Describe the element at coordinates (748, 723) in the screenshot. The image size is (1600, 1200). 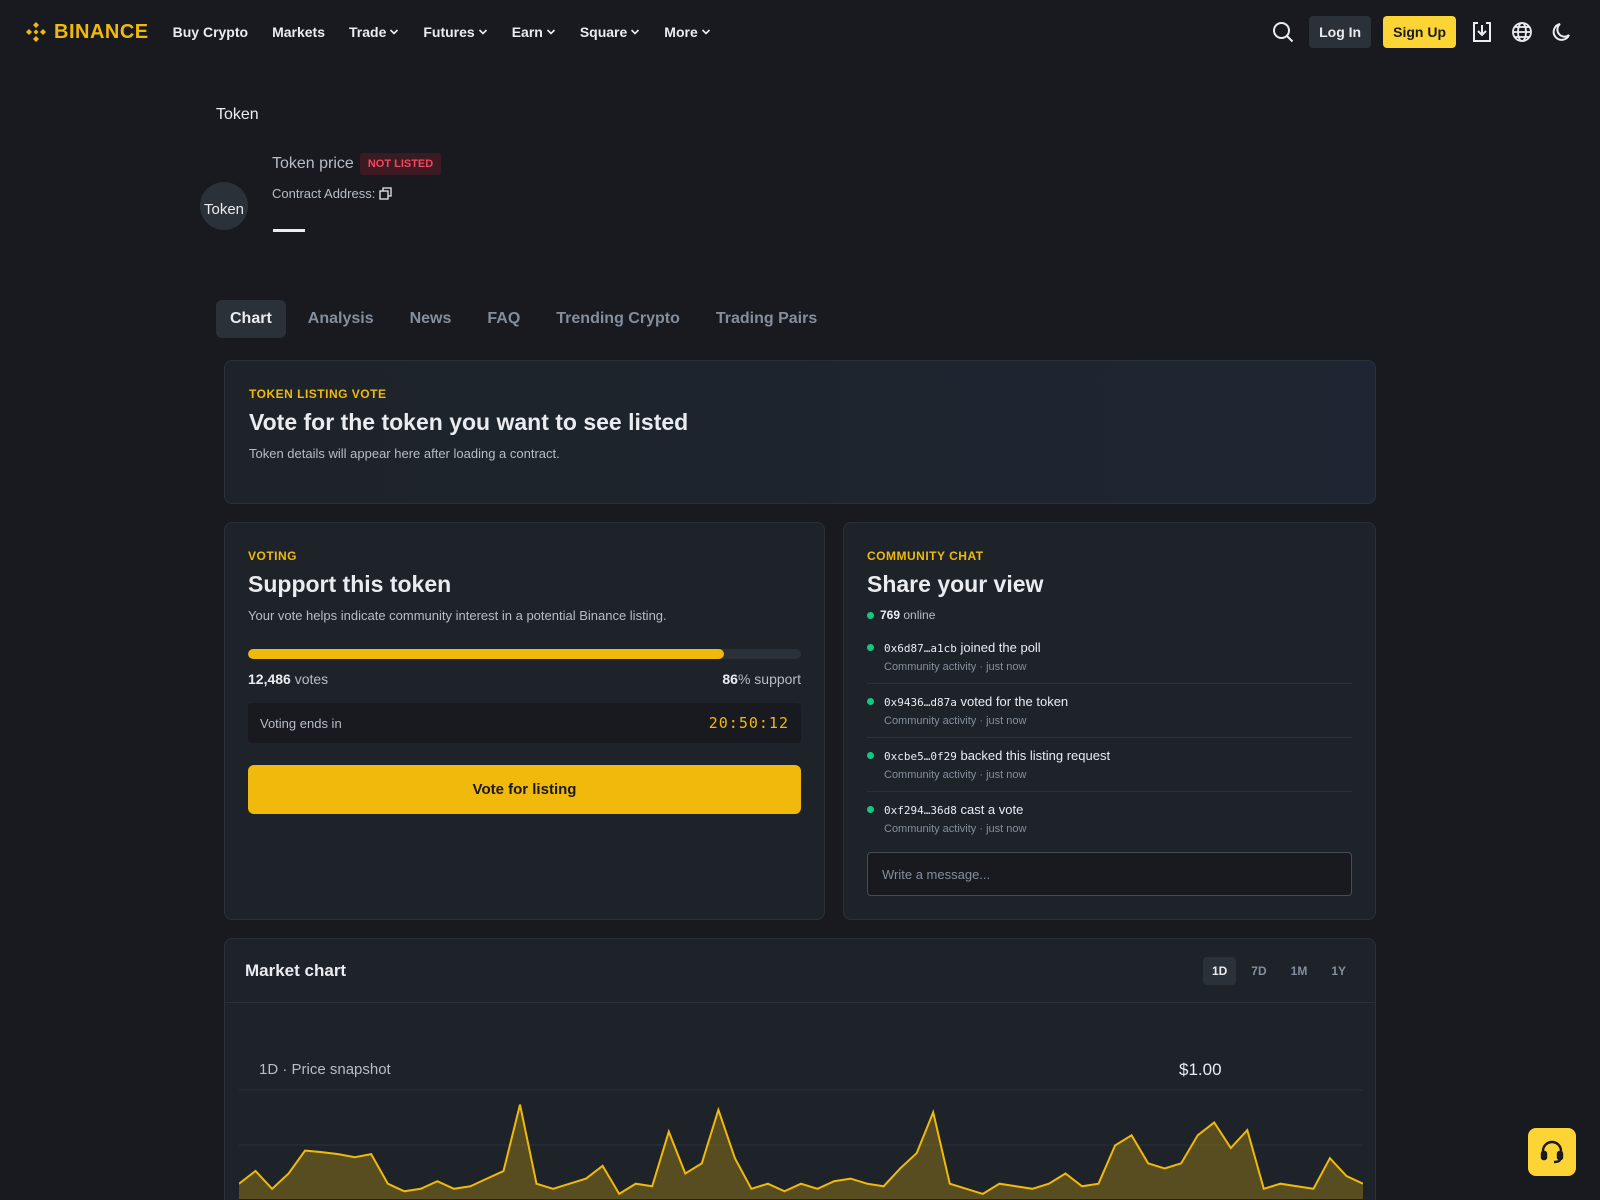
I see `timer-value: 20:50:12` at that location.